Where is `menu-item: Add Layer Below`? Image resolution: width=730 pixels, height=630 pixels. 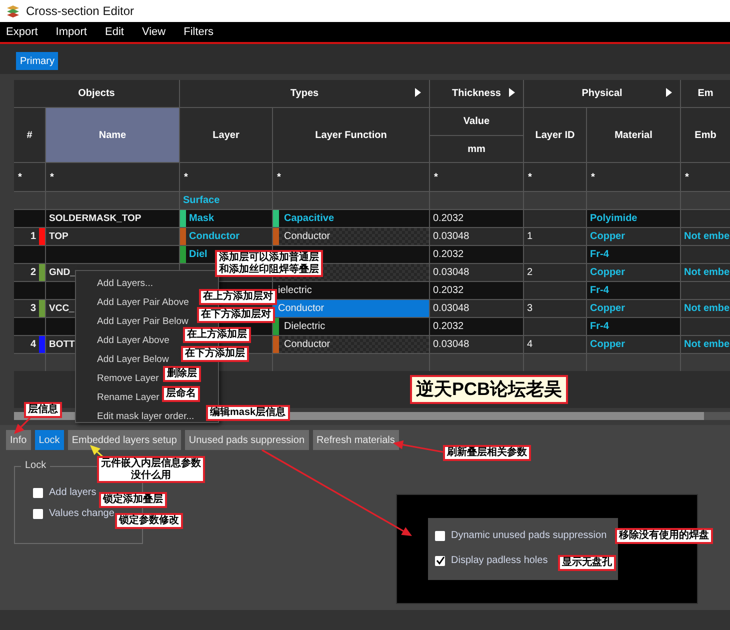
menu-item: Add Layer Below is located at coordinates (133, 359).